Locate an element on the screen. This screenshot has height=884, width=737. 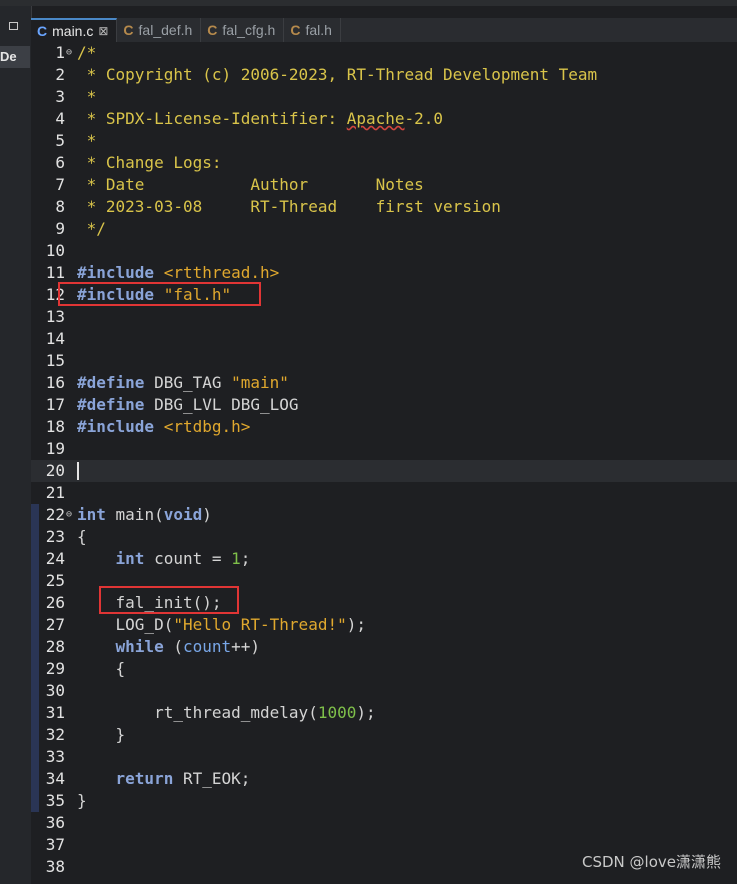
line-number: 15 is located at coordinates (55, 360).